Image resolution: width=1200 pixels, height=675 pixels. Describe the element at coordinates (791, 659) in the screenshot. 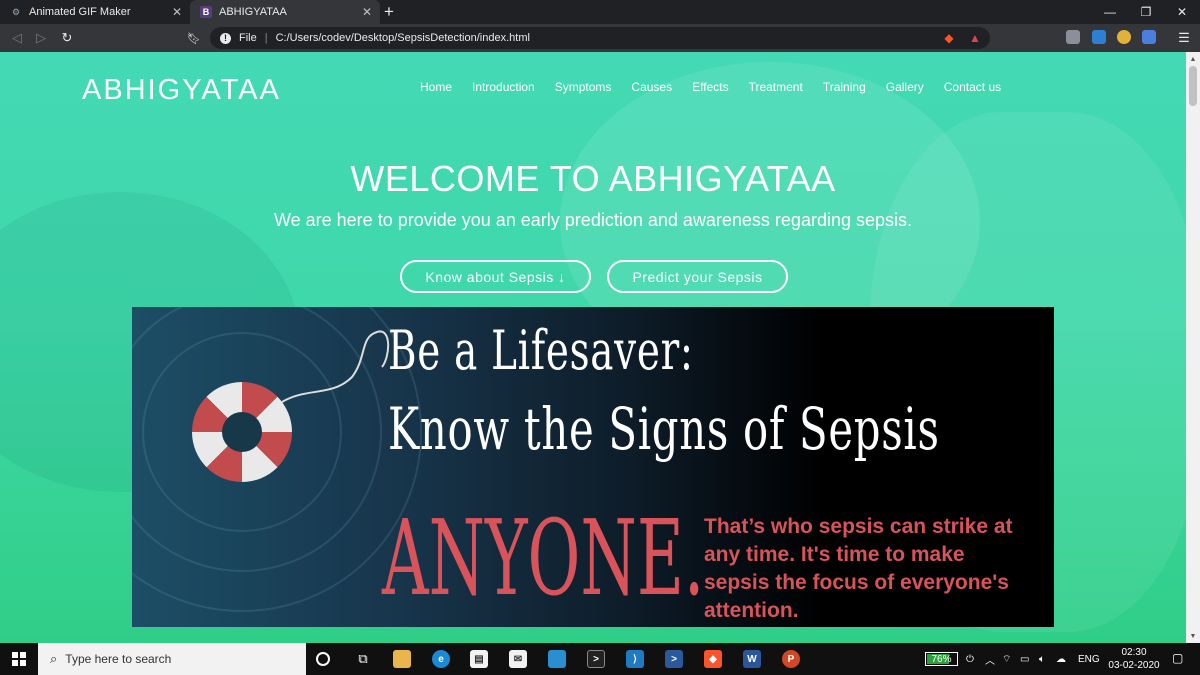

I see `powerpoint-icon: P` at that location.